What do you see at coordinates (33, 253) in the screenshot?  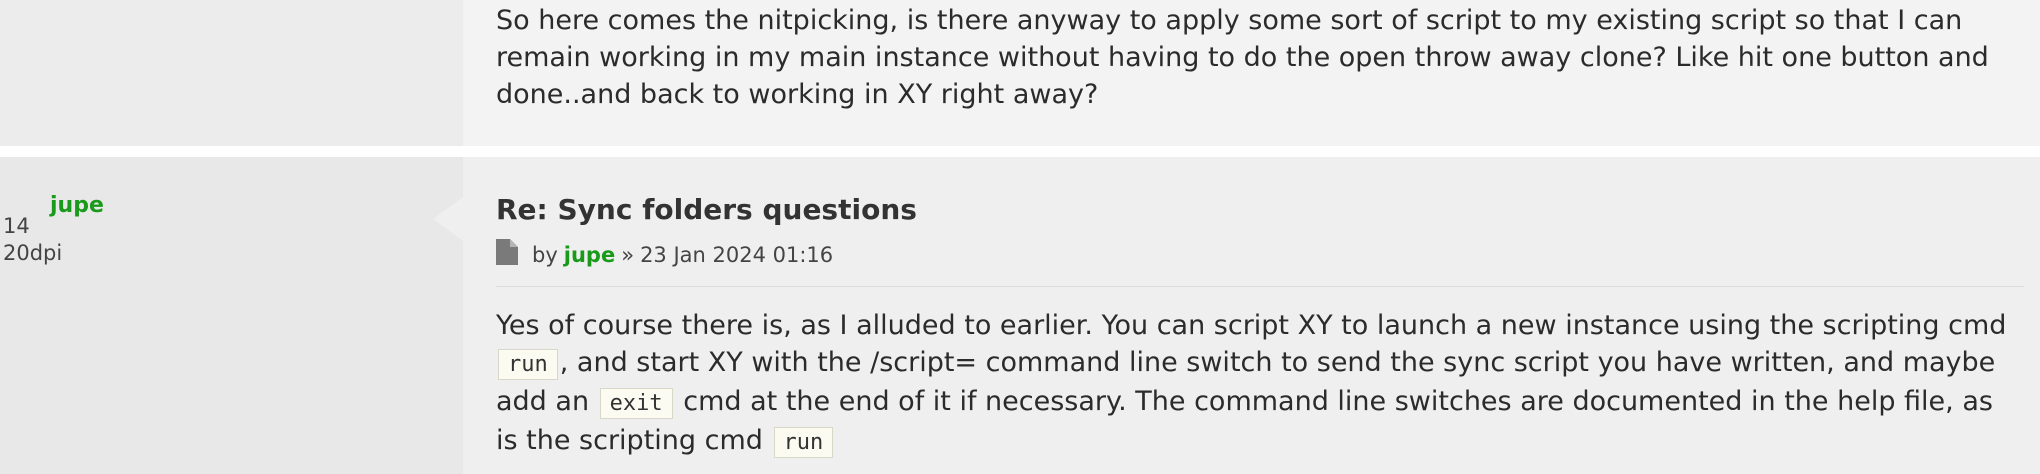 I see `profile-line-2: 20dpi` at bounding box center [33, 253].